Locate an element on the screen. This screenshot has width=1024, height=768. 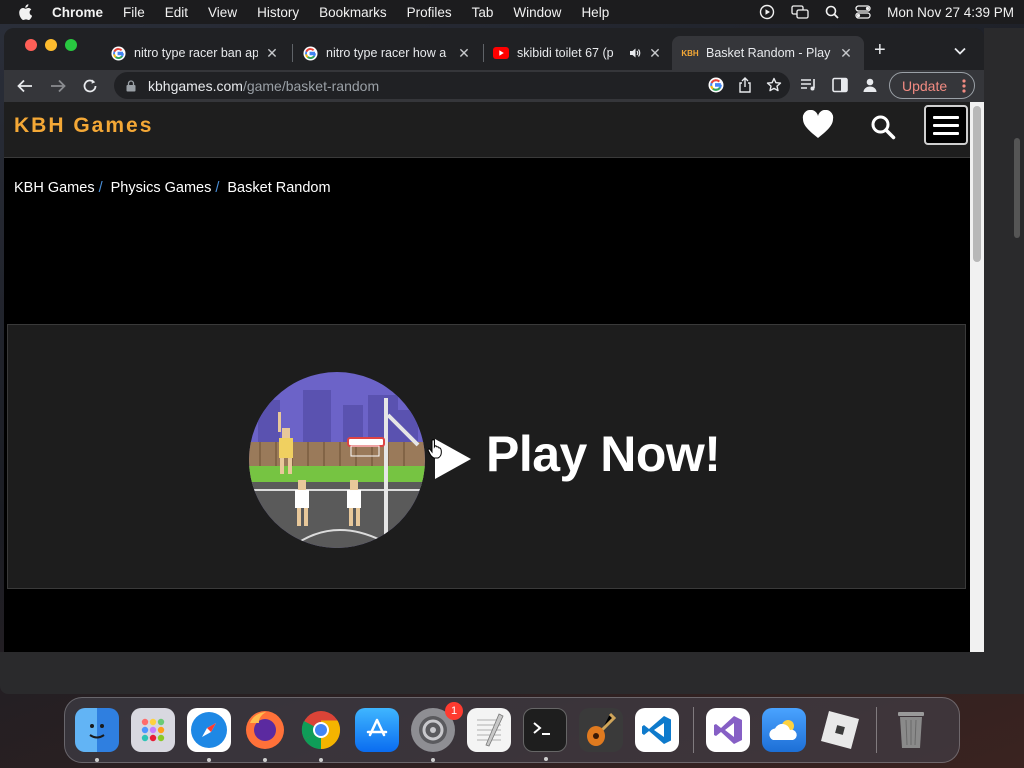
menu-profiles: Profiles is located at coordinates (429, 12).